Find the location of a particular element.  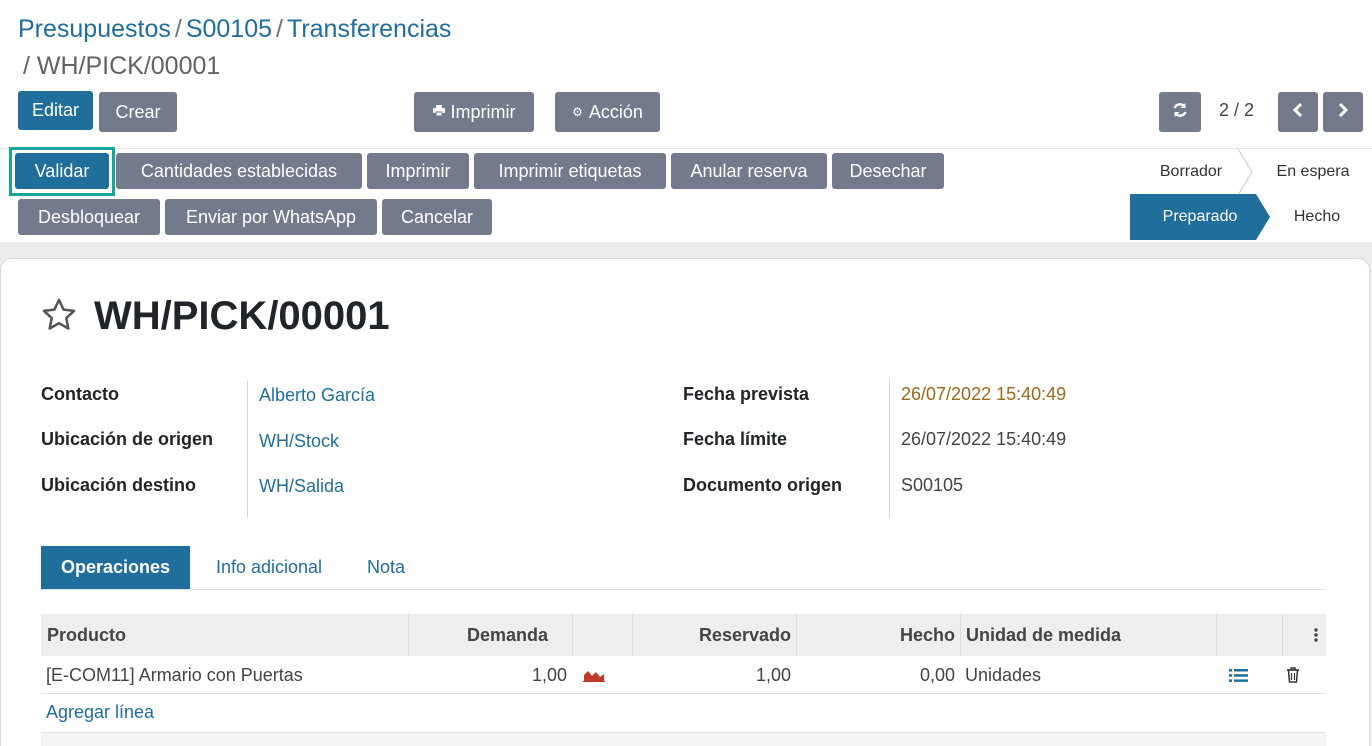

action-menu-label: Acción is located at coordinates (615, 111).